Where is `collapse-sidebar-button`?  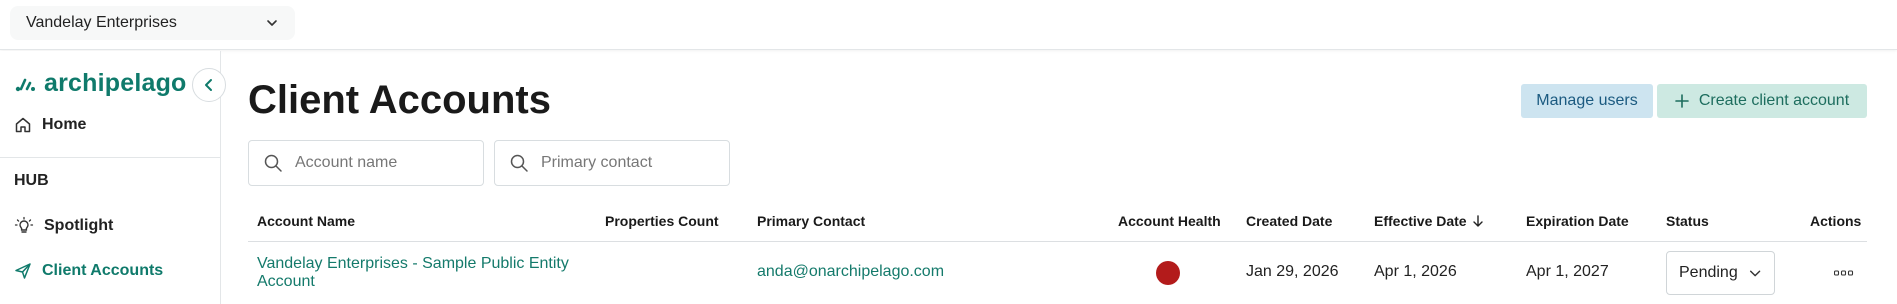
collapse-sidebar-button is located at coordinates (209, 85).